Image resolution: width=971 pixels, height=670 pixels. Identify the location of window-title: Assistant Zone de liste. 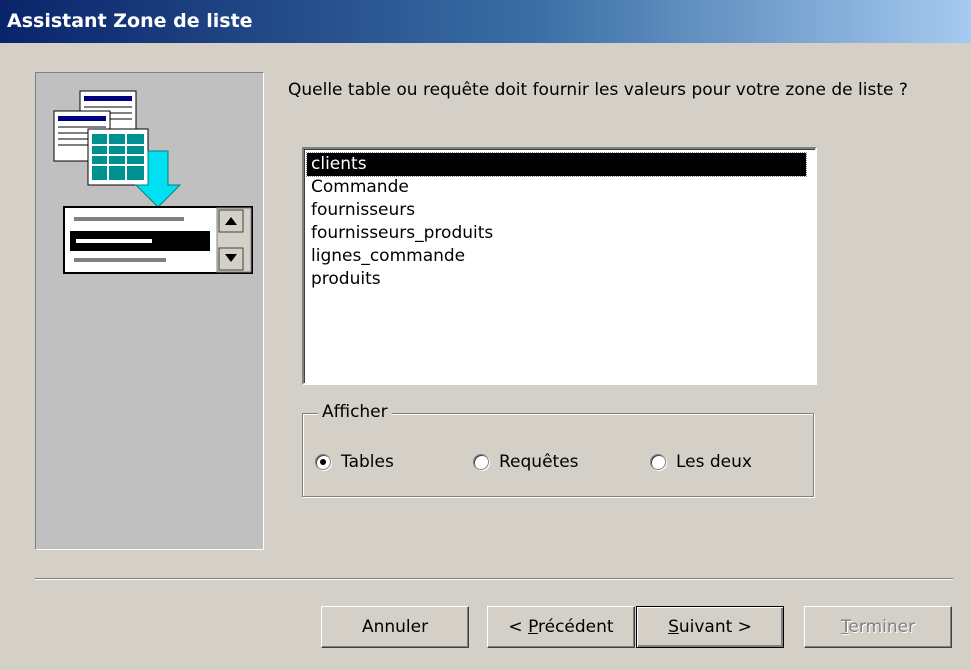
(485, 21).